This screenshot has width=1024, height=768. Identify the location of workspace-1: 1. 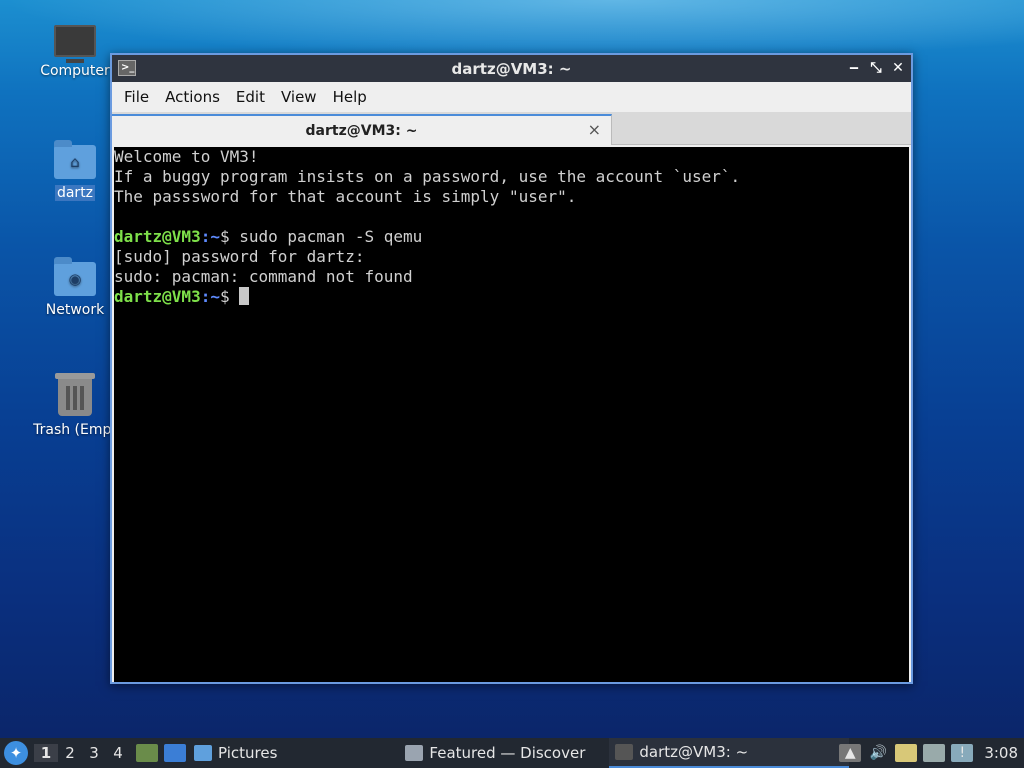
(46, 753).